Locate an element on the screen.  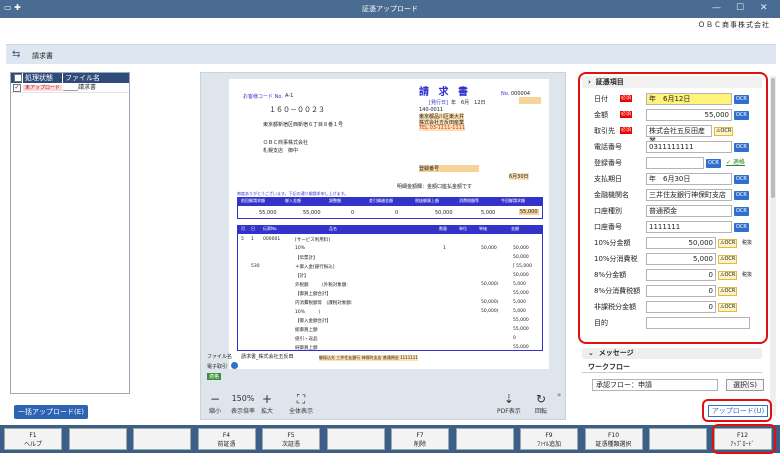
pdf-icon: ⇣ is located at coordinates (508, 399).